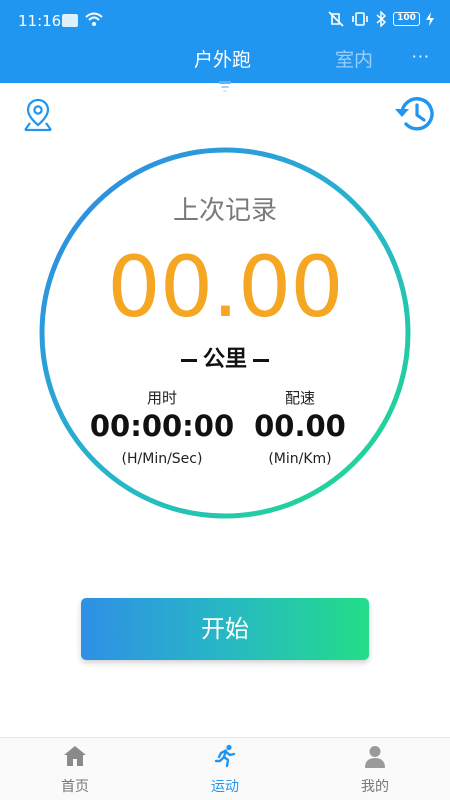 Image resolution: width=450 pixels, height=800 pixels. What do you see at coordinates (375, 757) in the screenshot?
I see `user-icon` at bounding box center [375, 757].